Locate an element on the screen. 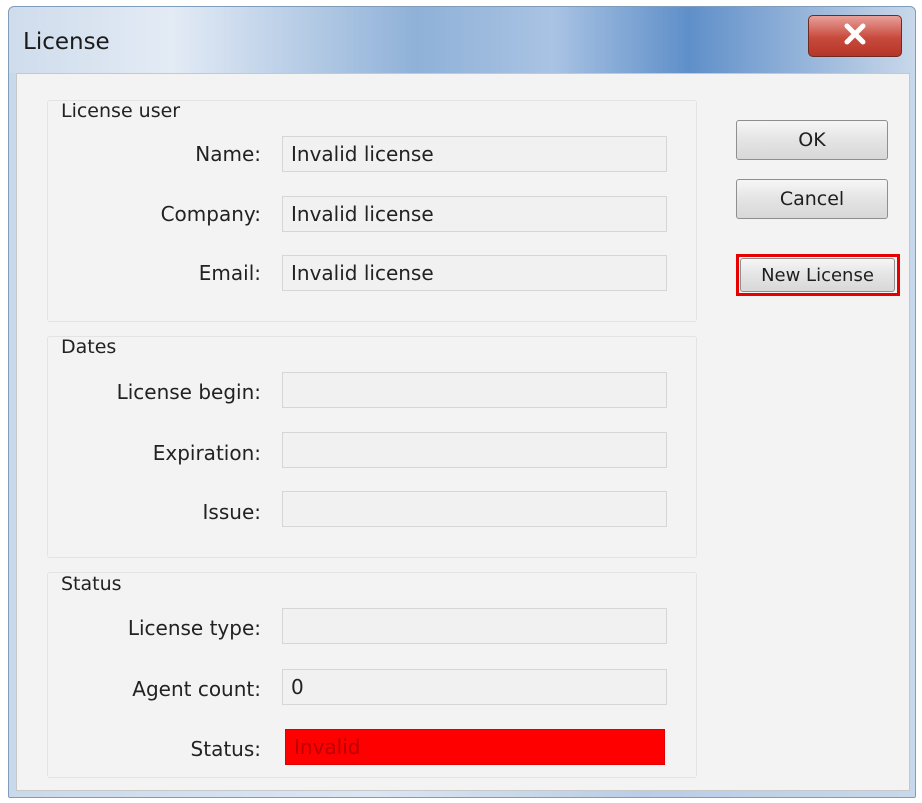  name-label: Name: is located at coordinates (228, 154).